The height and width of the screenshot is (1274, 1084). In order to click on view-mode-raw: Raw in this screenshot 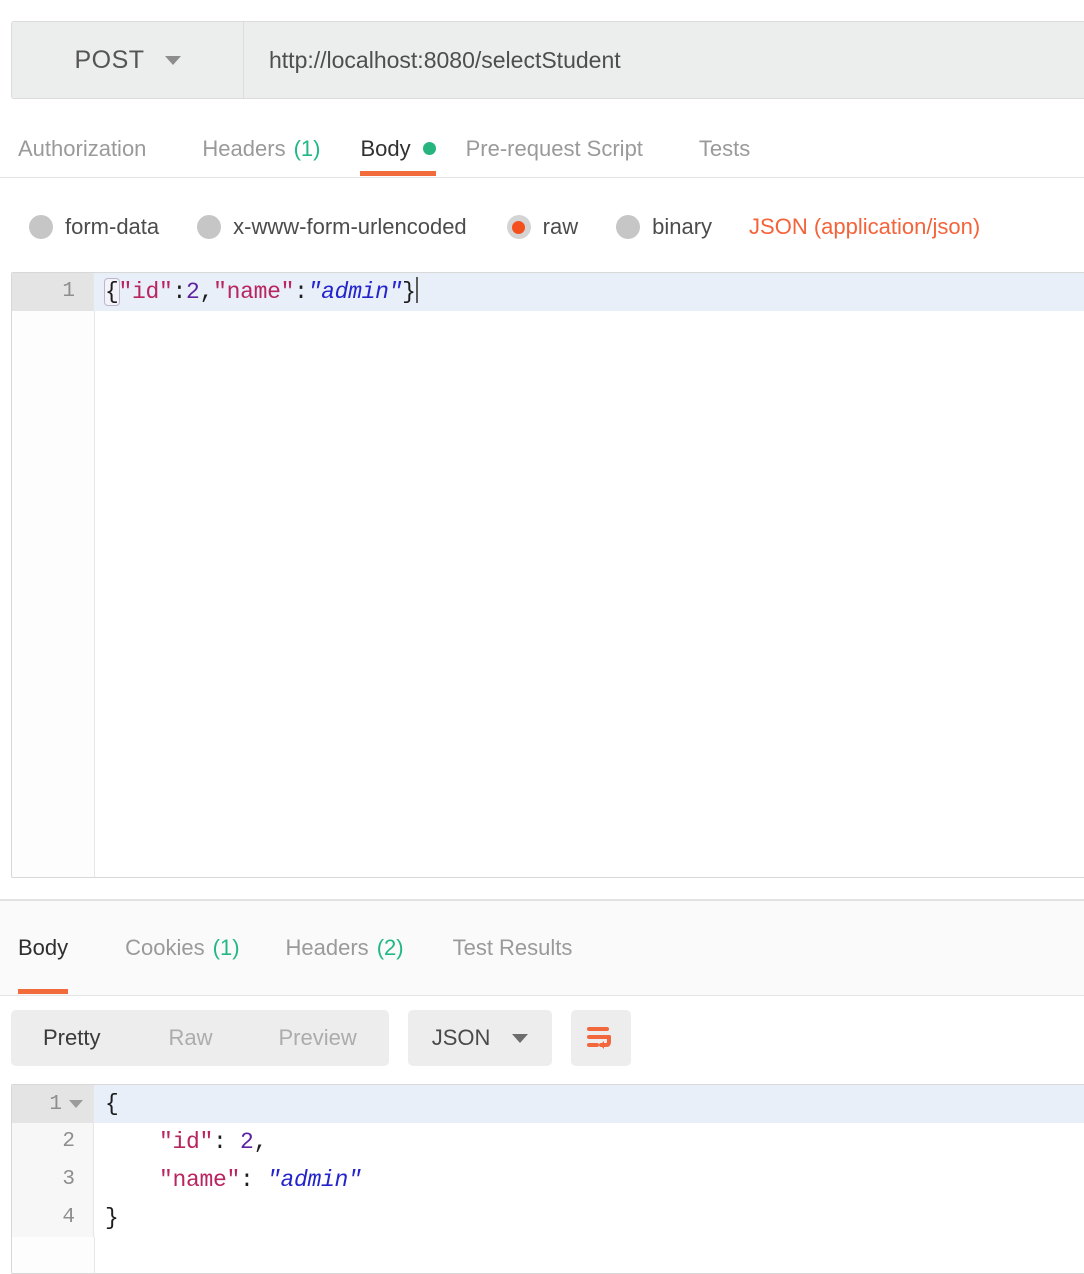, I will do `click(190, 1038)`.